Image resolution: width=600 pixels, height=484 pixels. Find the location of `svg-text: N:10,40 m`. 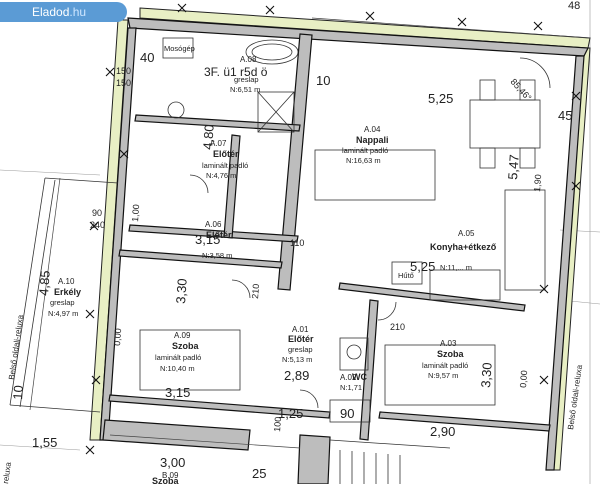

svg-text: N:10,40 m is located at coordinates (177, 368).